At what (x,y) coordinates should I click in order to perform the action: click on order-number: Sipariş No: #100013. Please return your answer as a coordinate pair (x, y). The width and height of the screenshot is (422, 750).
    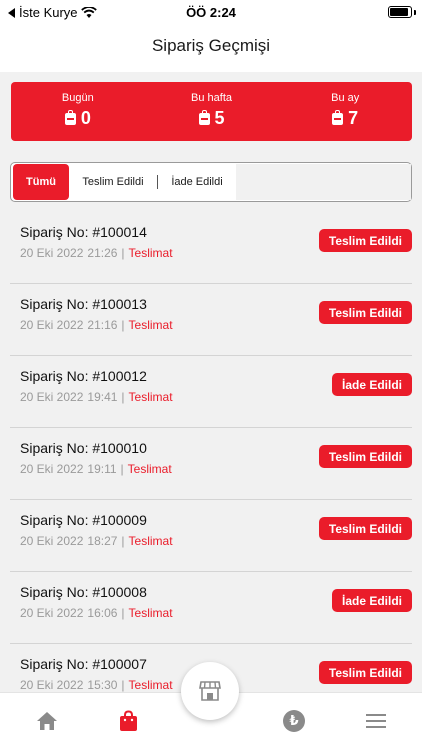
    Looking at the image, I should click on (83, 304).